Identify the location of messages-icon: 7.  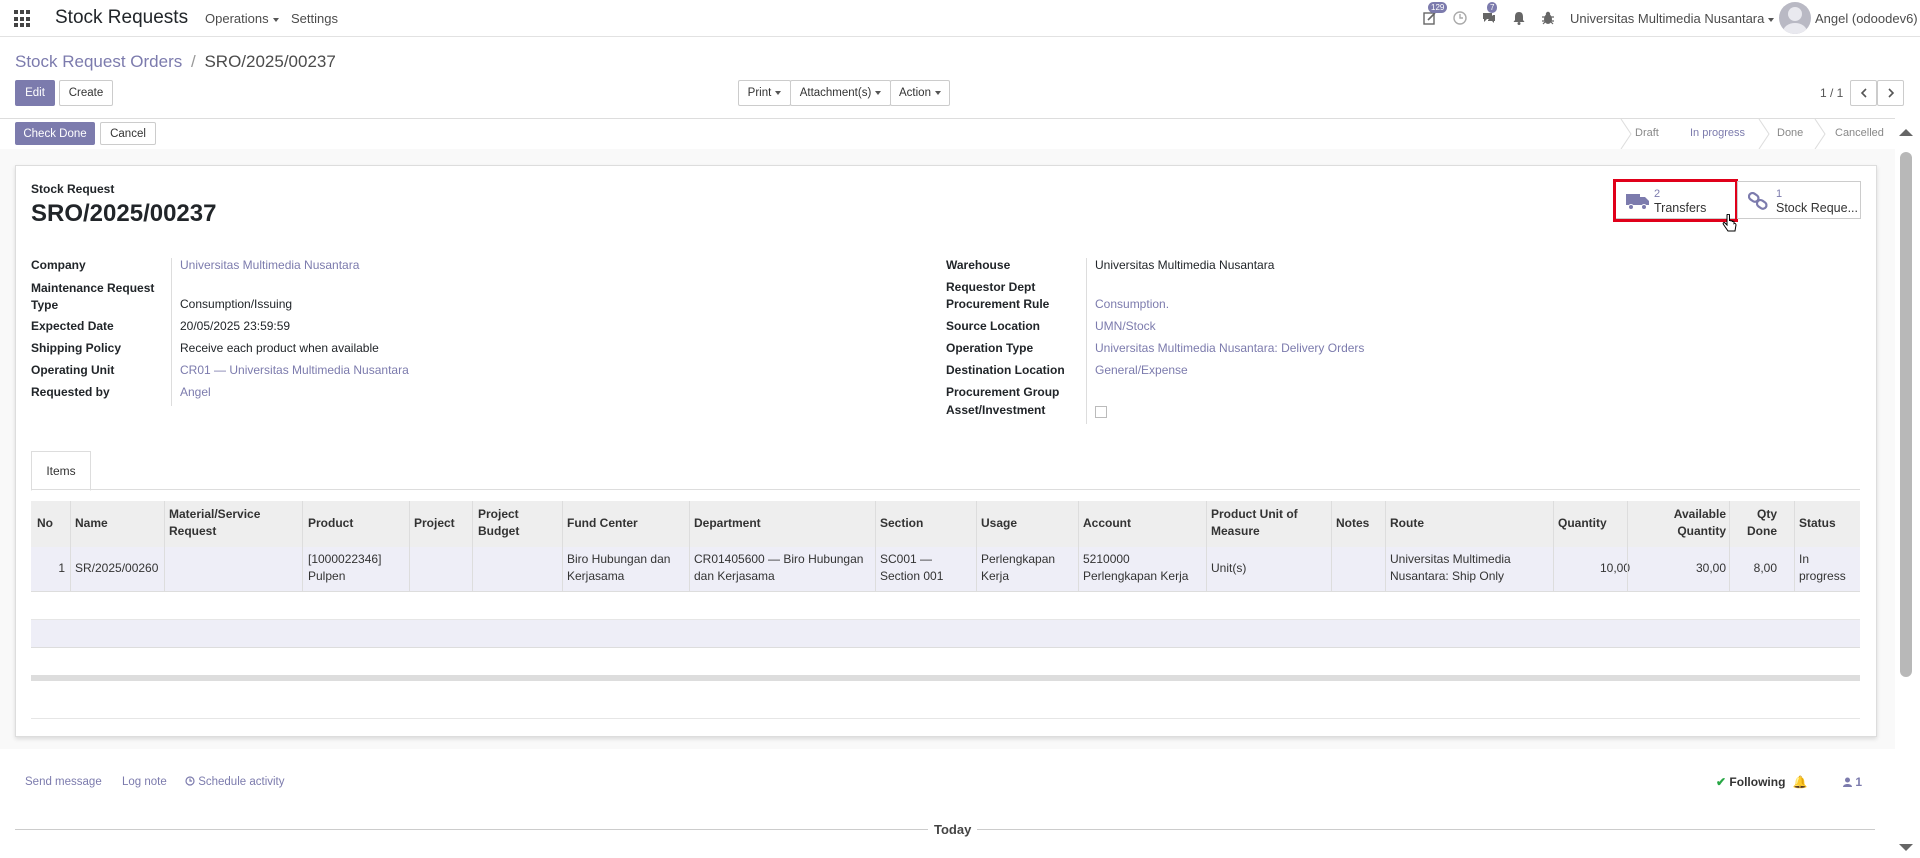
(1489, 14).